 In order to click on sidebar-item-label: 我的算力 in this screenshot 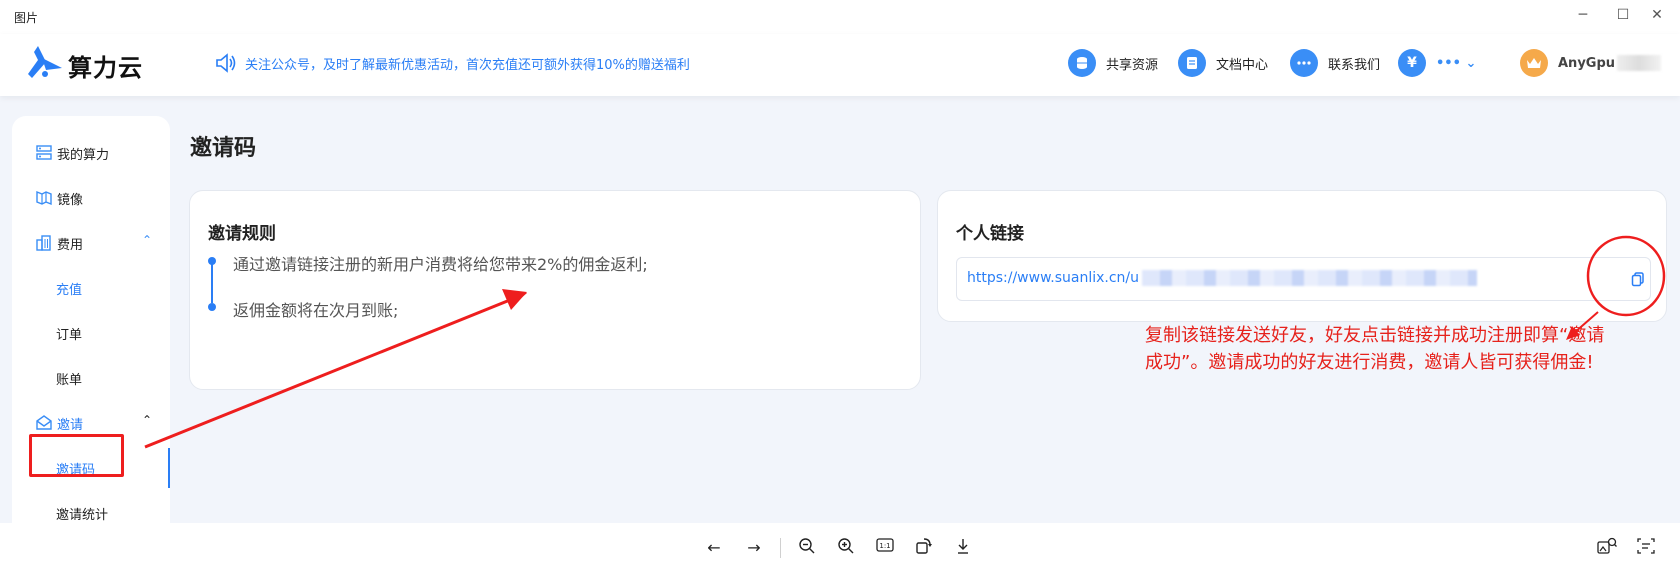, I will do `click(83, 155)`.